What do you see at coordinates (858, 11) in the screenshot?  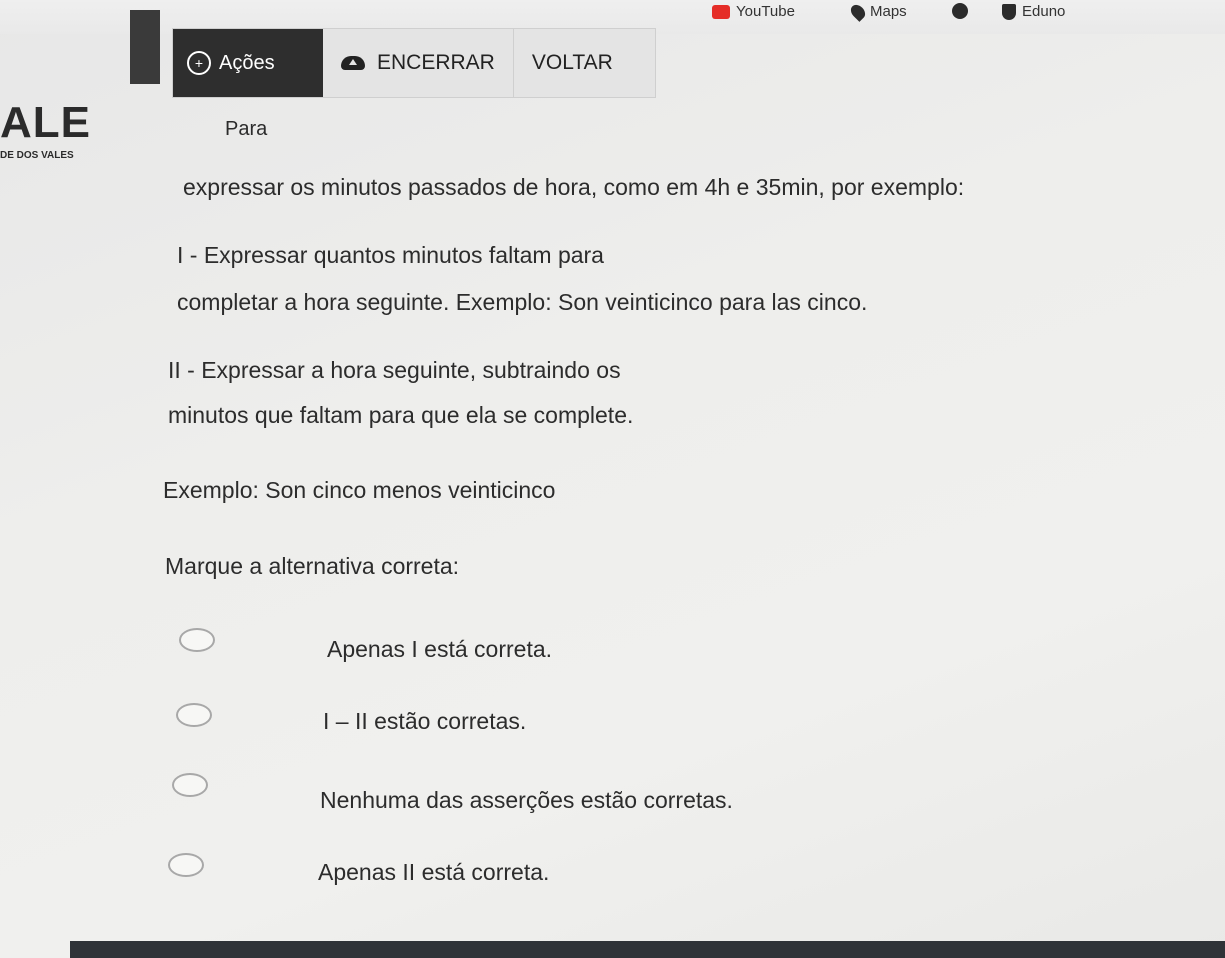 I see `map-pin-icon` at bounding box center [858, 11].